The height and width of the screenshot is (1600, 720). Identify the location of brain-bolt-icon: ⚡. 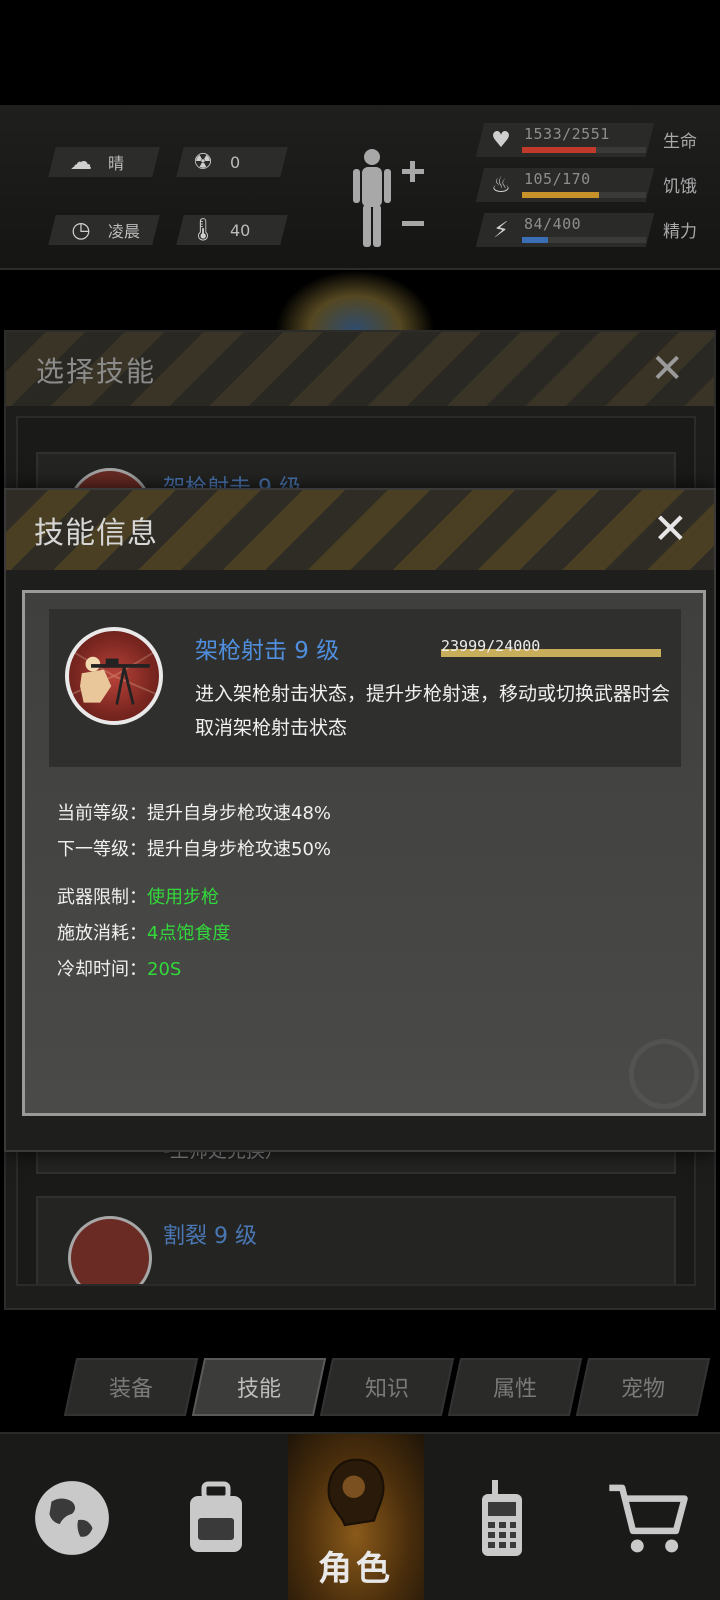
(501, 230).